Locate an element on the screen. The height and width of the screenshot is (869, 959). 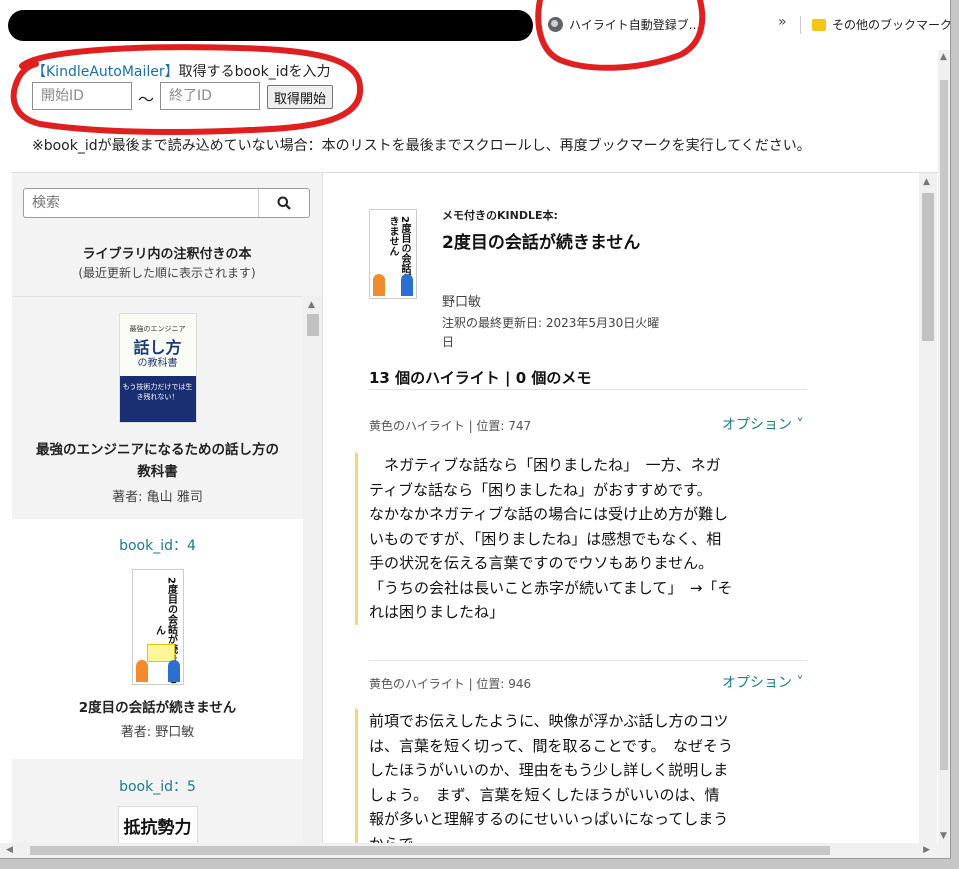
book-kind-label: メモ付きのKINDLE本: is located at coordinates (500, 215).